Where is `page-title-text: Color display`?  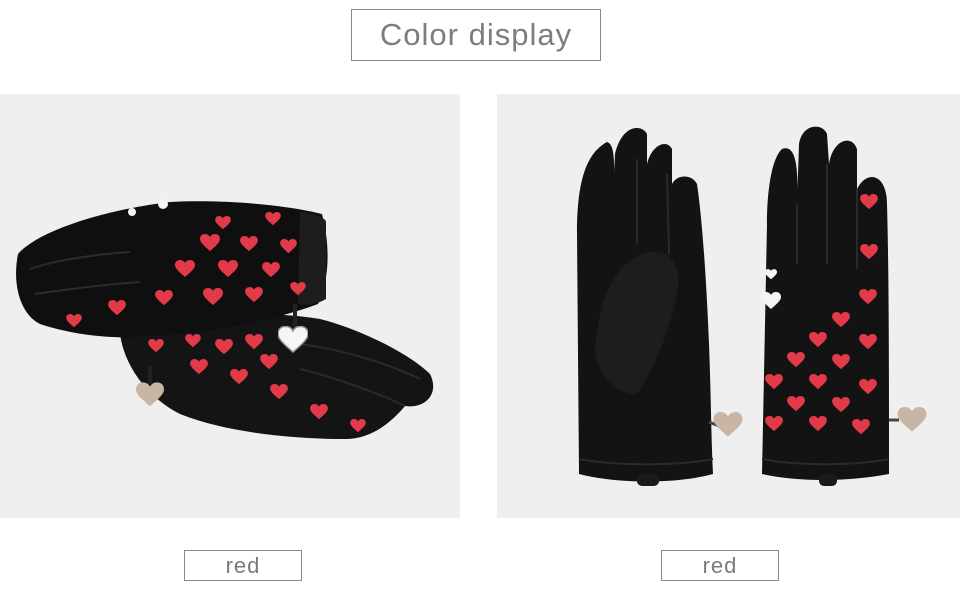 page-title-text: Color display is located at coordinates (476, 34).